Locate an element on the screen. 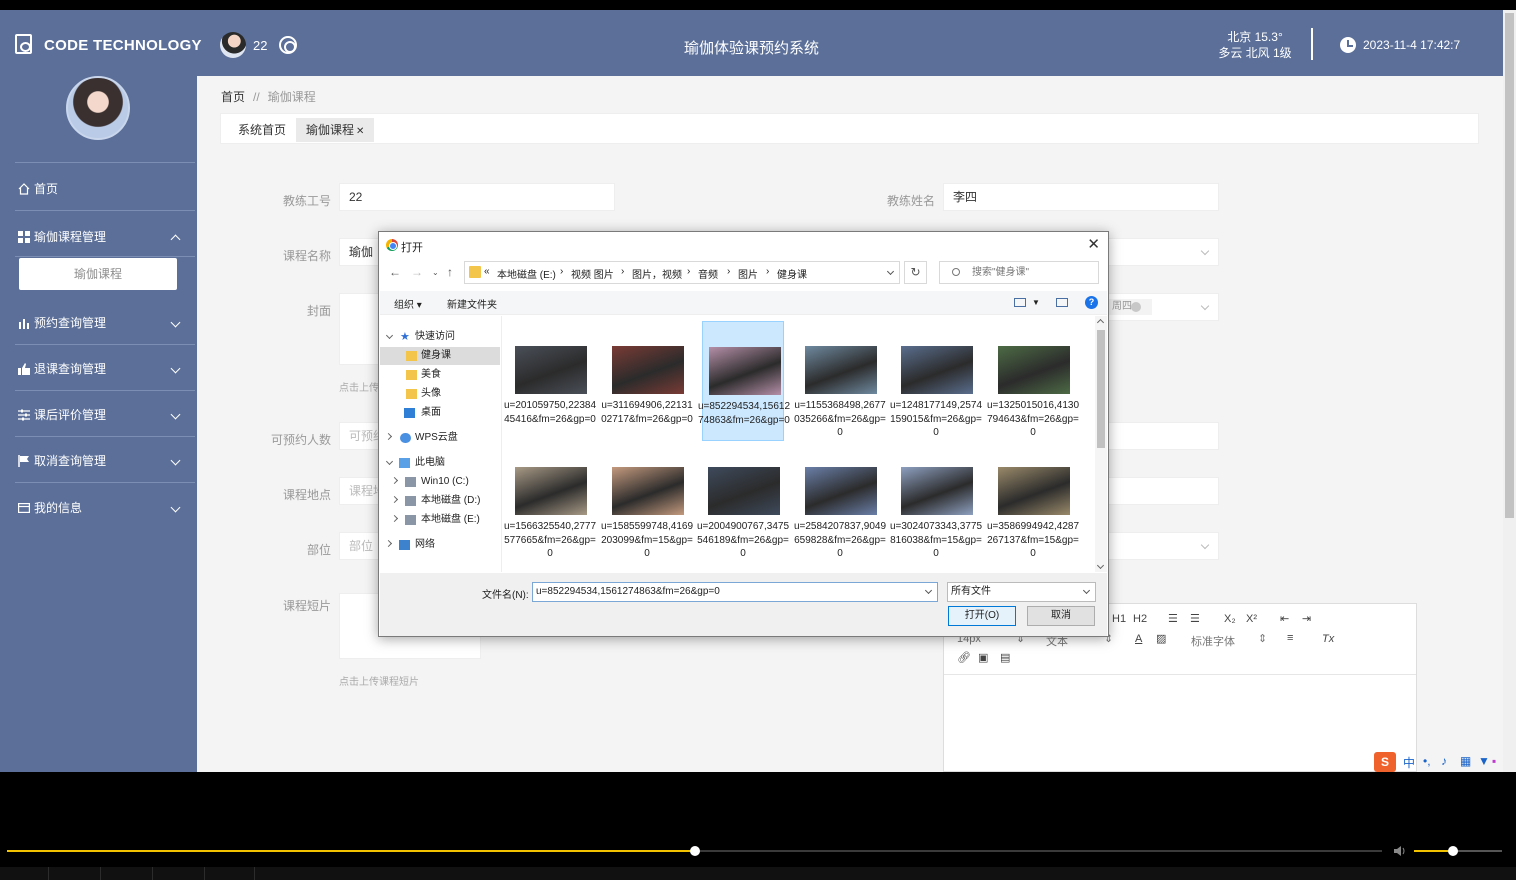  tree-item-wps-cloud: WPS云盘 is located at coordinates (440, 438).